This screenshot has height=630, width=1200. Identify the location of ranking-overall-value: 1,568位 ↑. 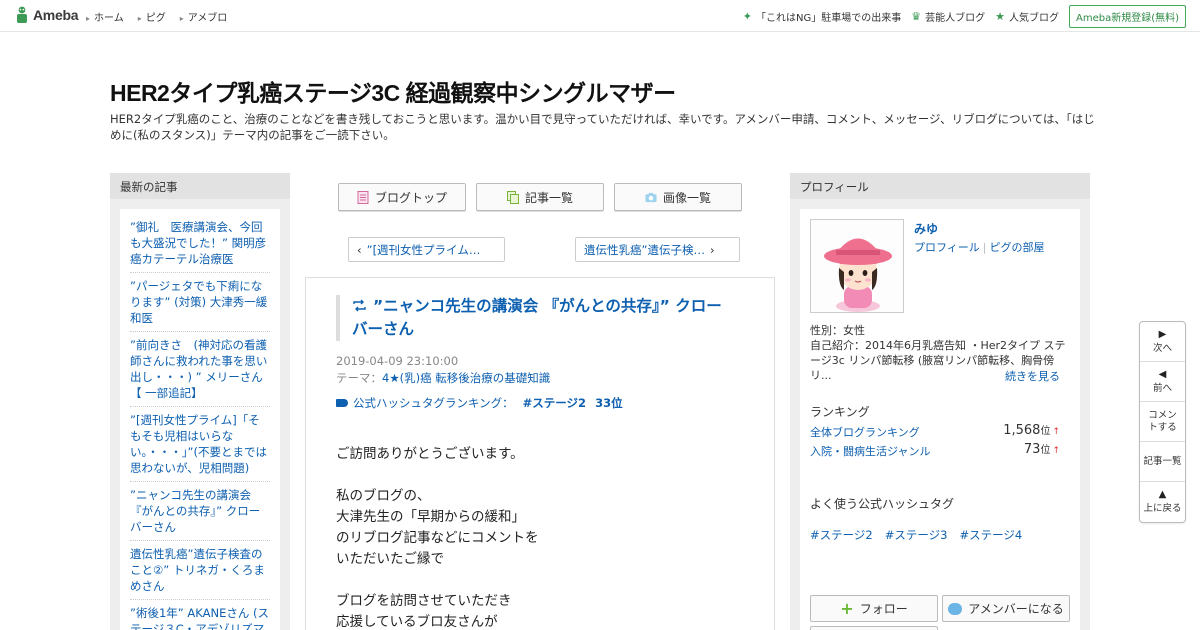
(1031, 430).